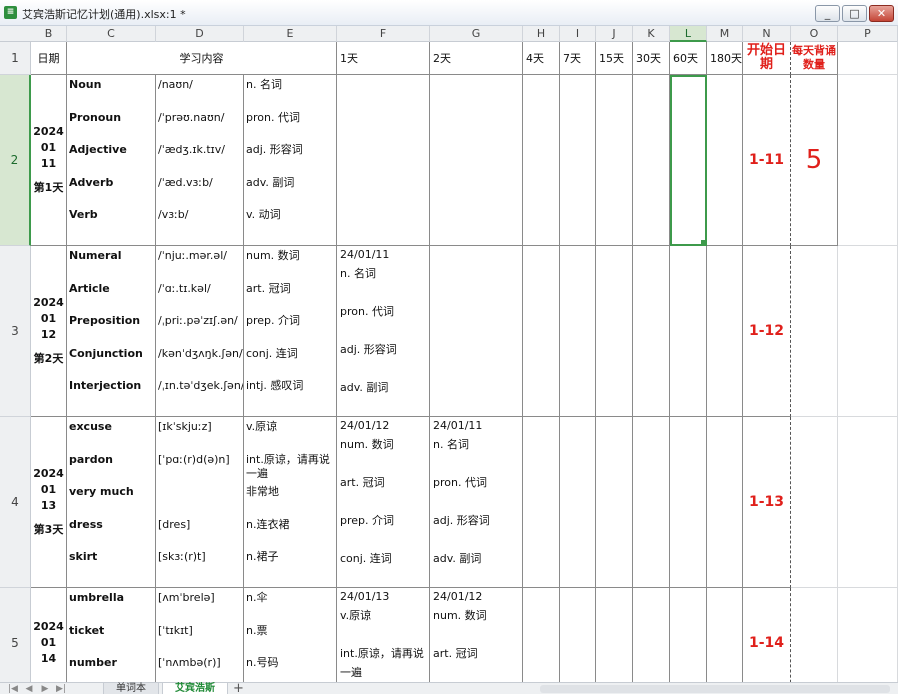 Image resolution: width=898 pixels, height=694 pixels. What do you see at coordinates (290, 502) in the screenshot?
I see `meanings-cell: v.原谅 int.原谅，请再说一遍 非常地 n.连衣裙 n.裙子` at bounding box center [290, 502].